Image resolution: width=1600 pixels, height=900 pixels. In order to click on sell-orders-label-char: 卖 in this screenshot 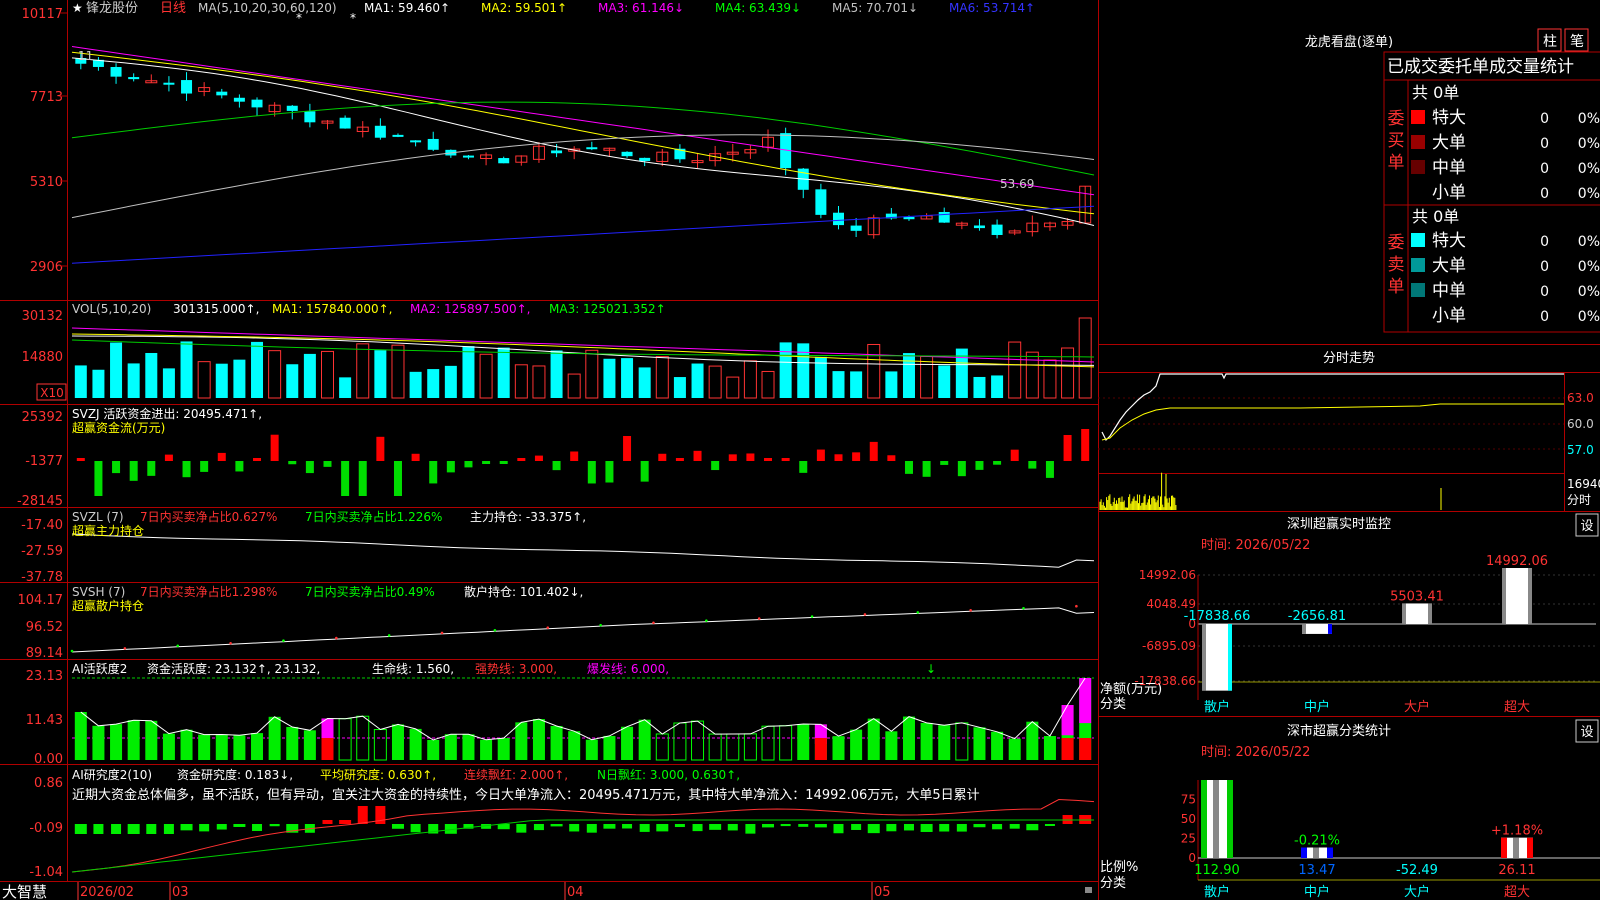, I will do `click(1396, 265)`.